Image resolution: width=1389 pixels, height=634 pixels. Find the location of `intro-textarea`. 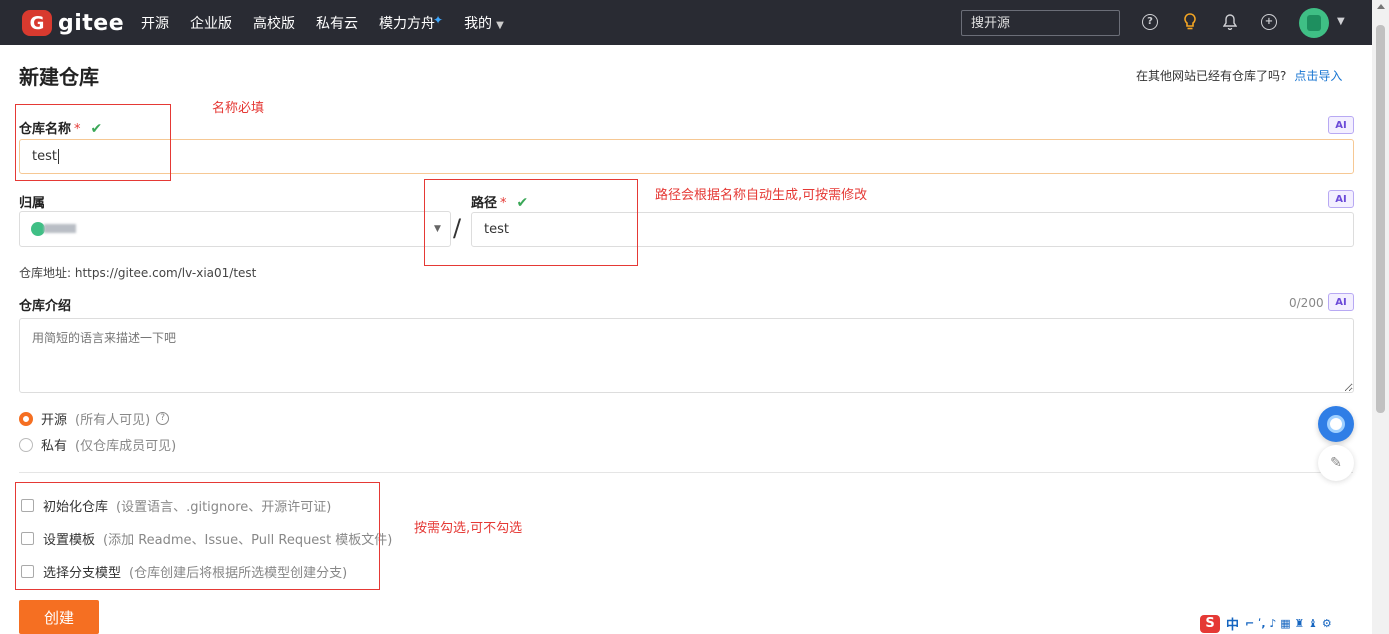

intro-textarea is located at coordinates (686, 355).